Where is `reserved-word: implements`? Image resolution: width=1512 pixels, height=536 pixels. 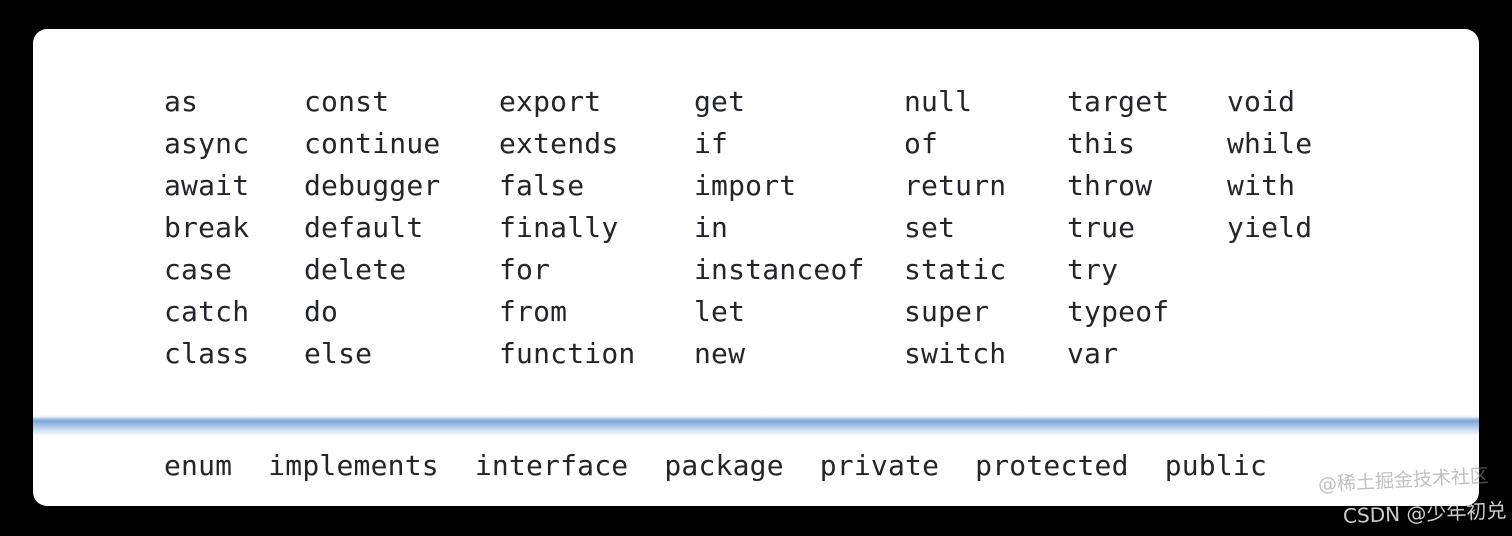
reserved-word: implements is located at coordinates (353, 465).